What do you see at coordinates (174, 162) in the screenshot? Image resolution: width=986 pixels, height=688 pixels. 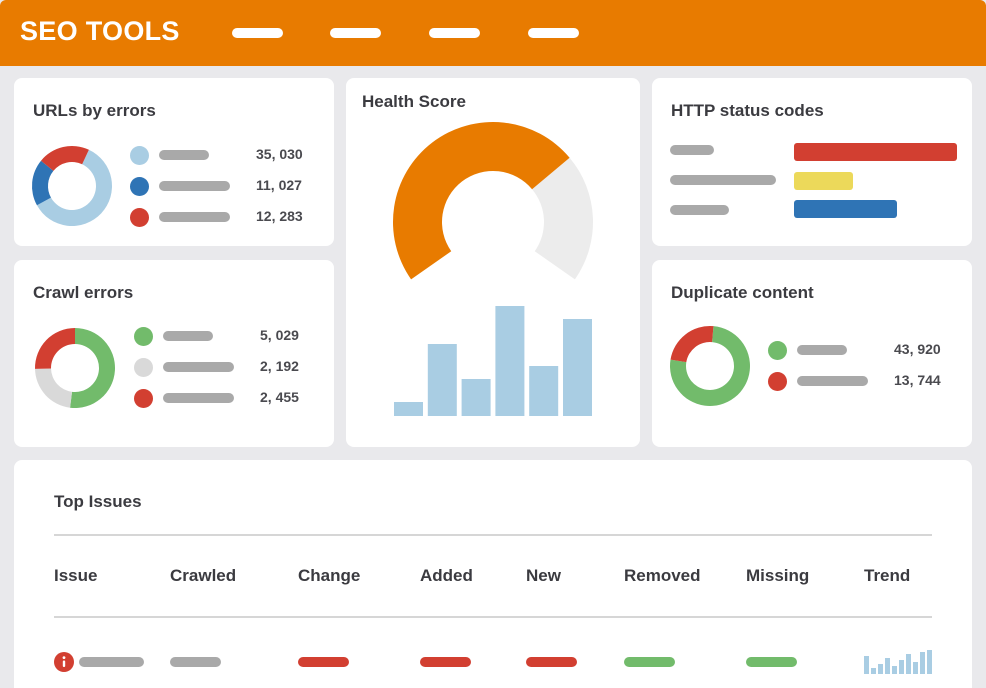 I see `urls-by-errors-card: URLs by errors 35, 030 11, 027 12, 283` at bounding box center [174, 162].